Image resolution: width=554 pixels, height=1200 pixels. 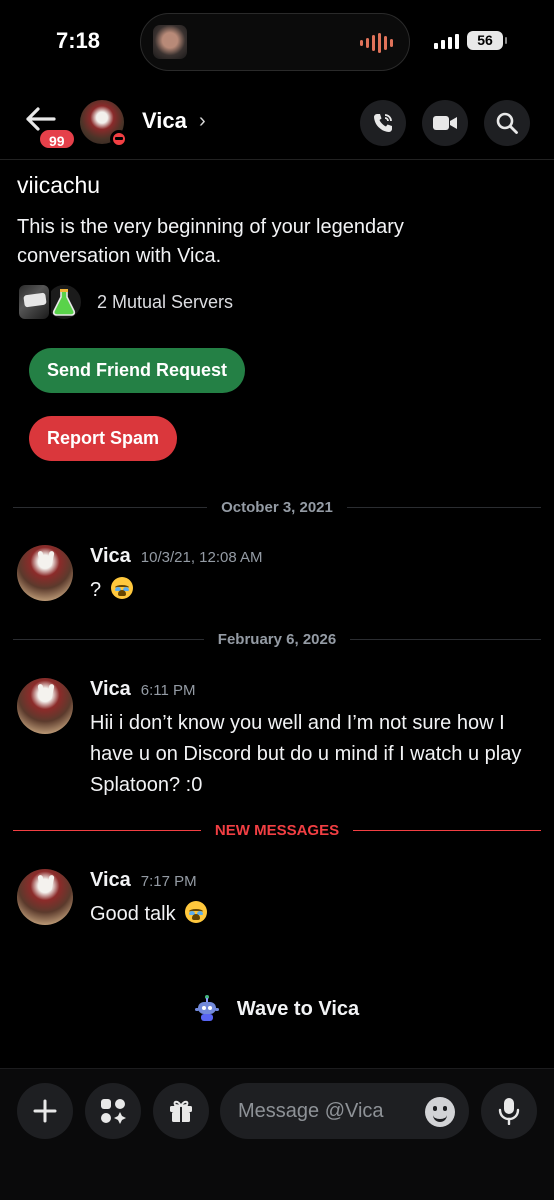 What do you see at coordinates (201, 557) in the screenshot?
I see `message-timestamp: 10/3/21, 12:08 AM` at bounding box center [201, 557].